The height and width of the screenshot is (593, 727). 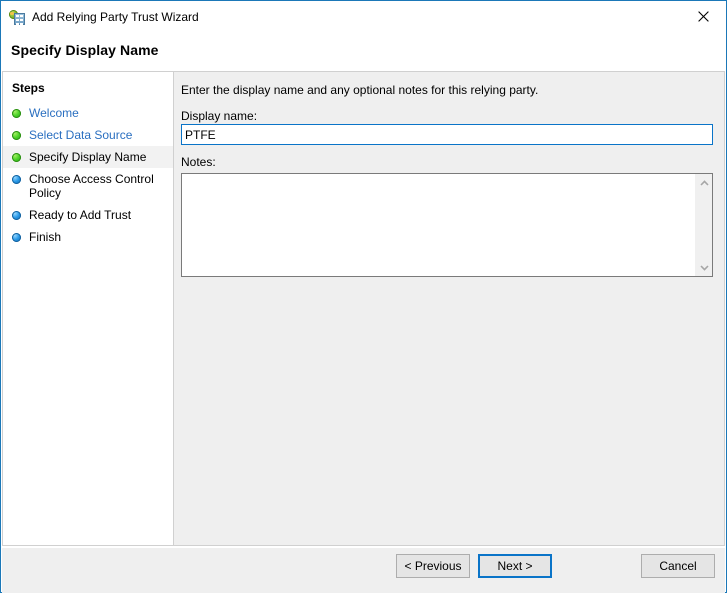 What do you see at coordinates (28, 88) in the screenshot?
I see `steps-heading: Steps` at bounding box center [28, 88].